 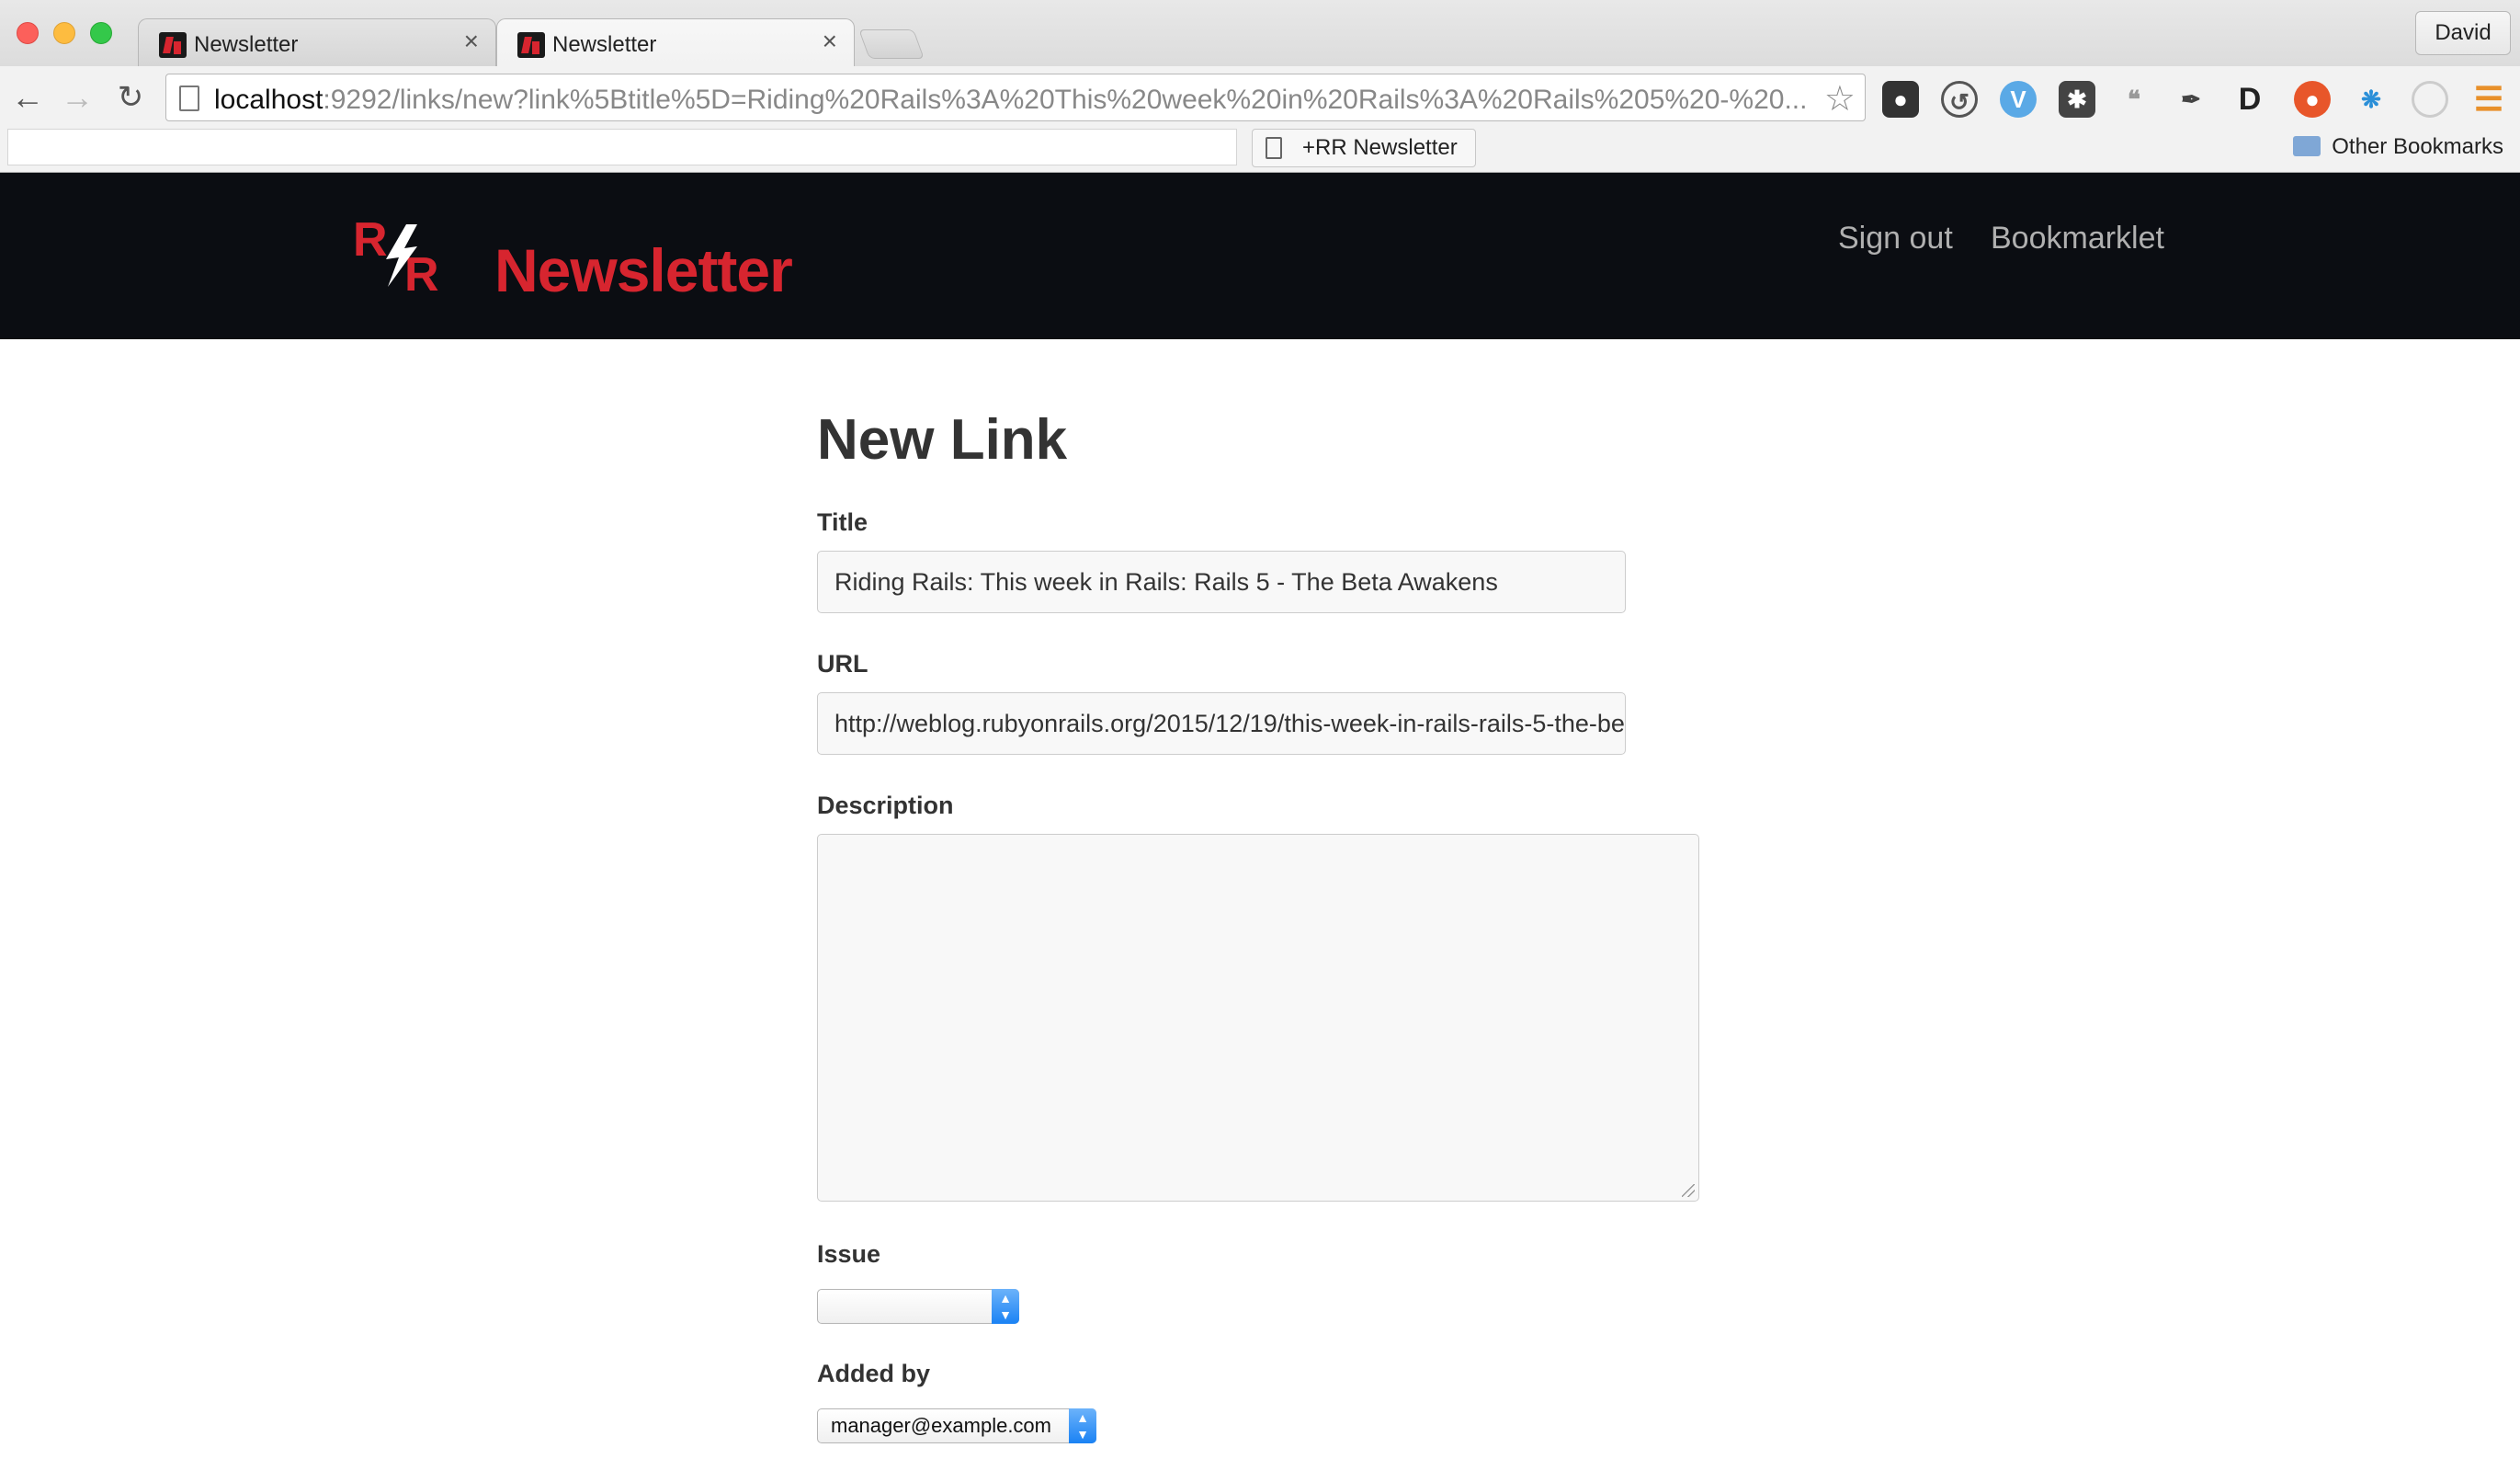 What do you see at coordinates (885, 805) in the screenshot?
I see `description-label: Description` at bounding box center [885, 805].